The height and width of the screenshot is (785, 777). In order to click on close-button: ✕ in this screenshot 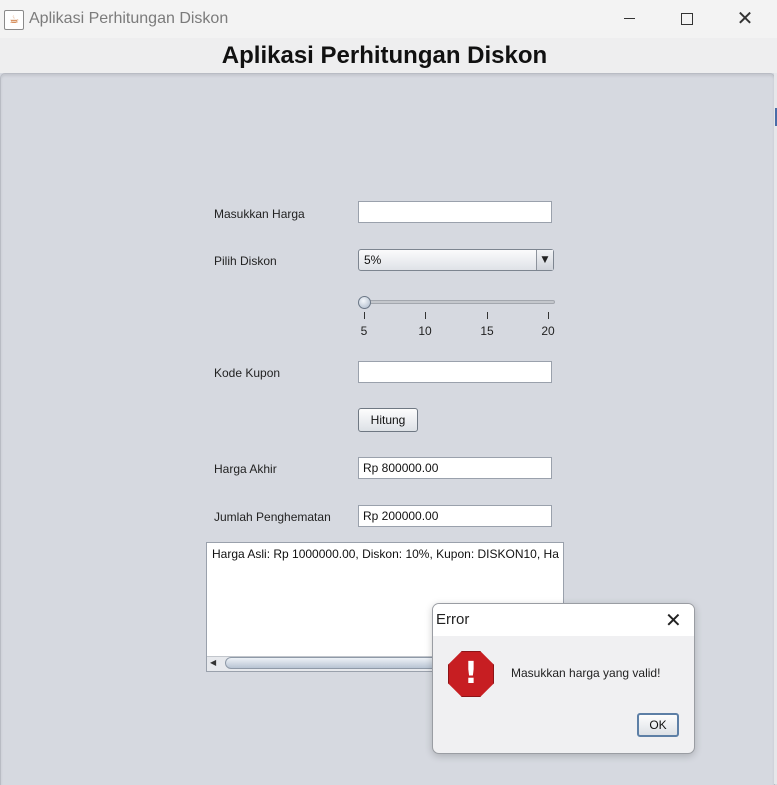, I will do `click(745, 19)`.